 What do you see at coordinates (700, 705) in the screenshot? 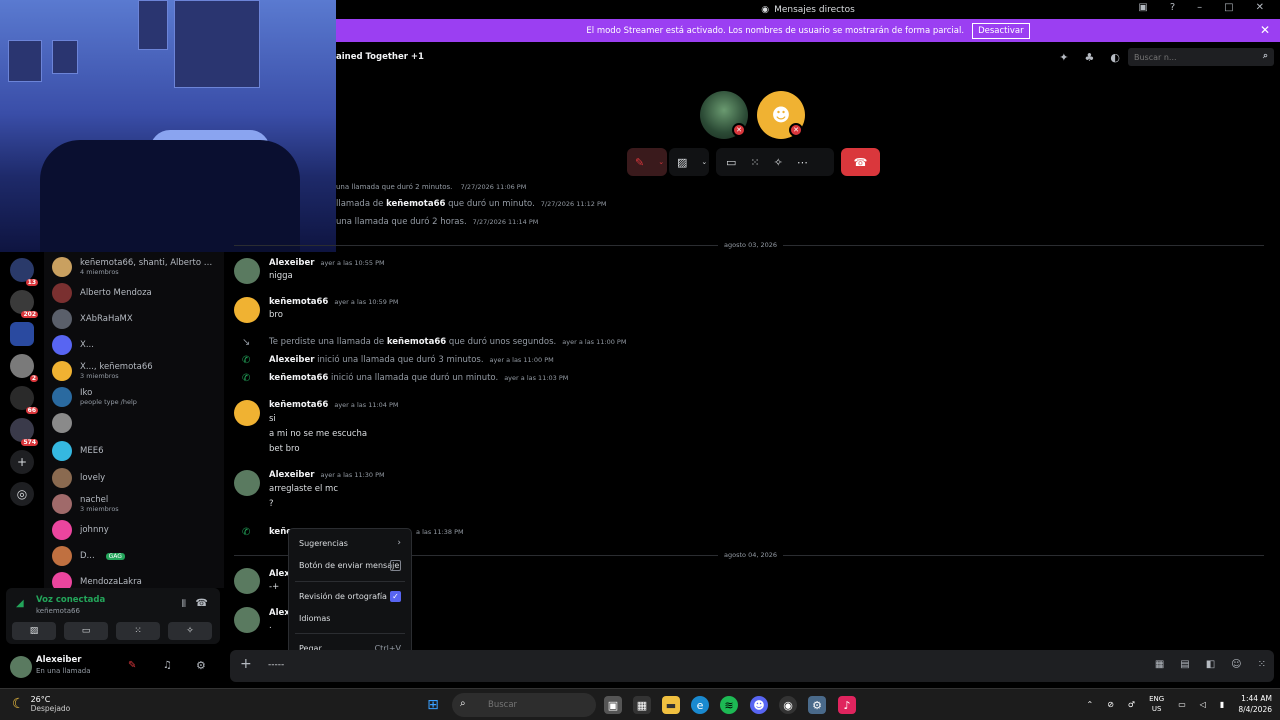
I see `edge-icon: e` at bounding box center [700, 705].